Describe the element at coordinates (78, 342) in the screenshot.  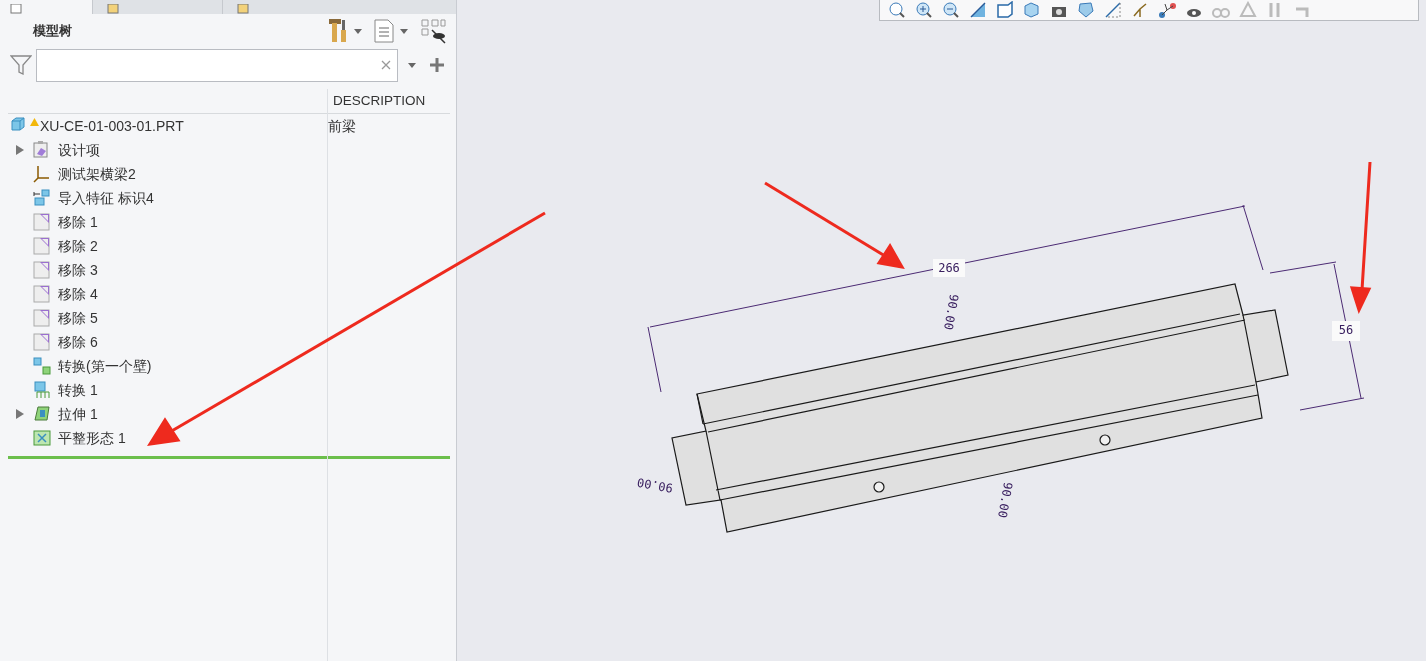
I see `tree-item: 移除 6` at that location.